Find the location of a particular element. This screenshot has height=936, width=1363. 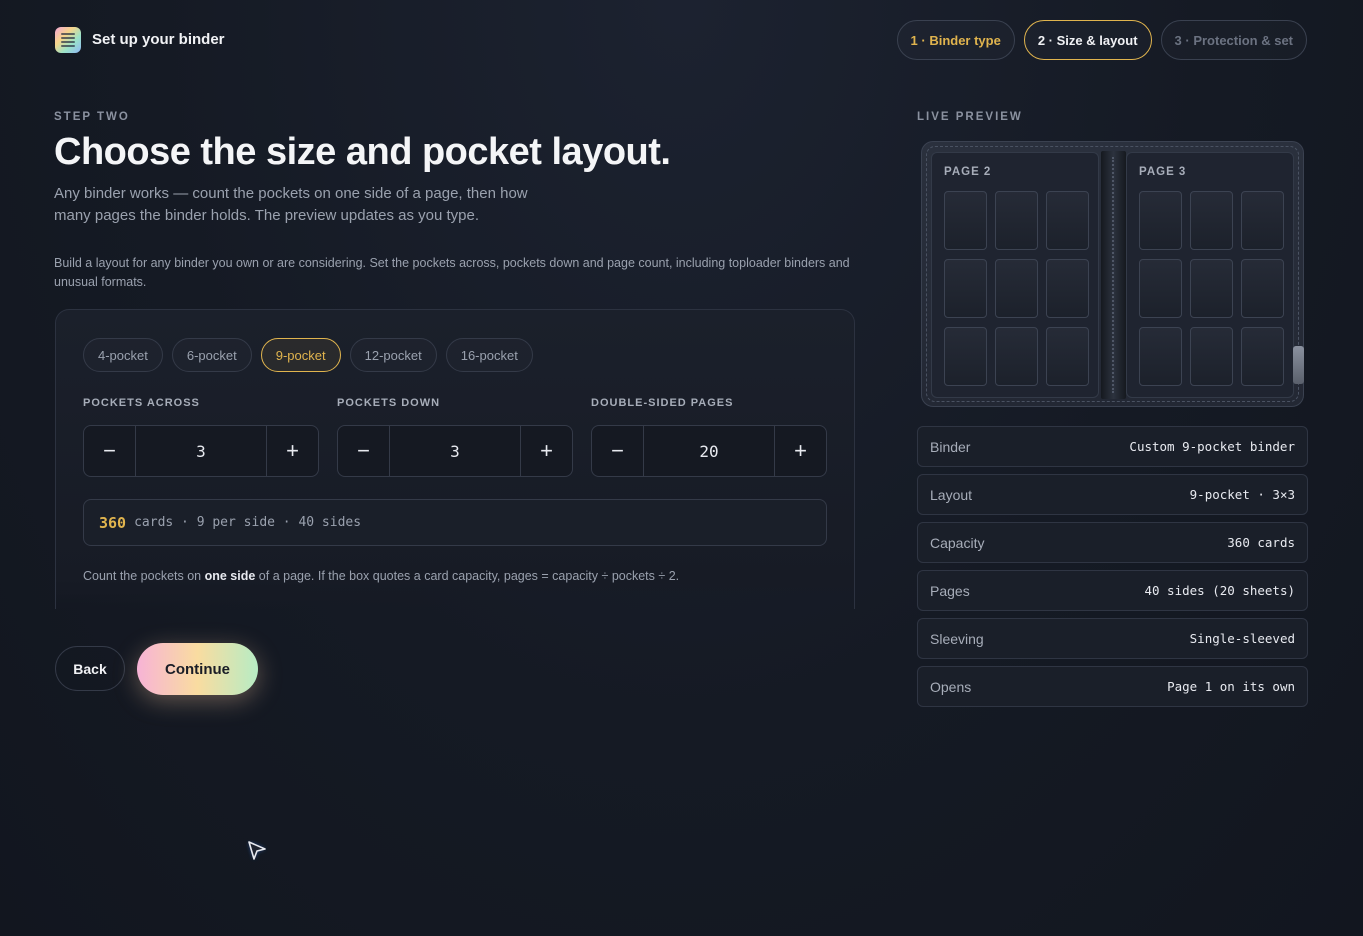

pockets-down-decrement-button: − is located at coordinates (364, 451).